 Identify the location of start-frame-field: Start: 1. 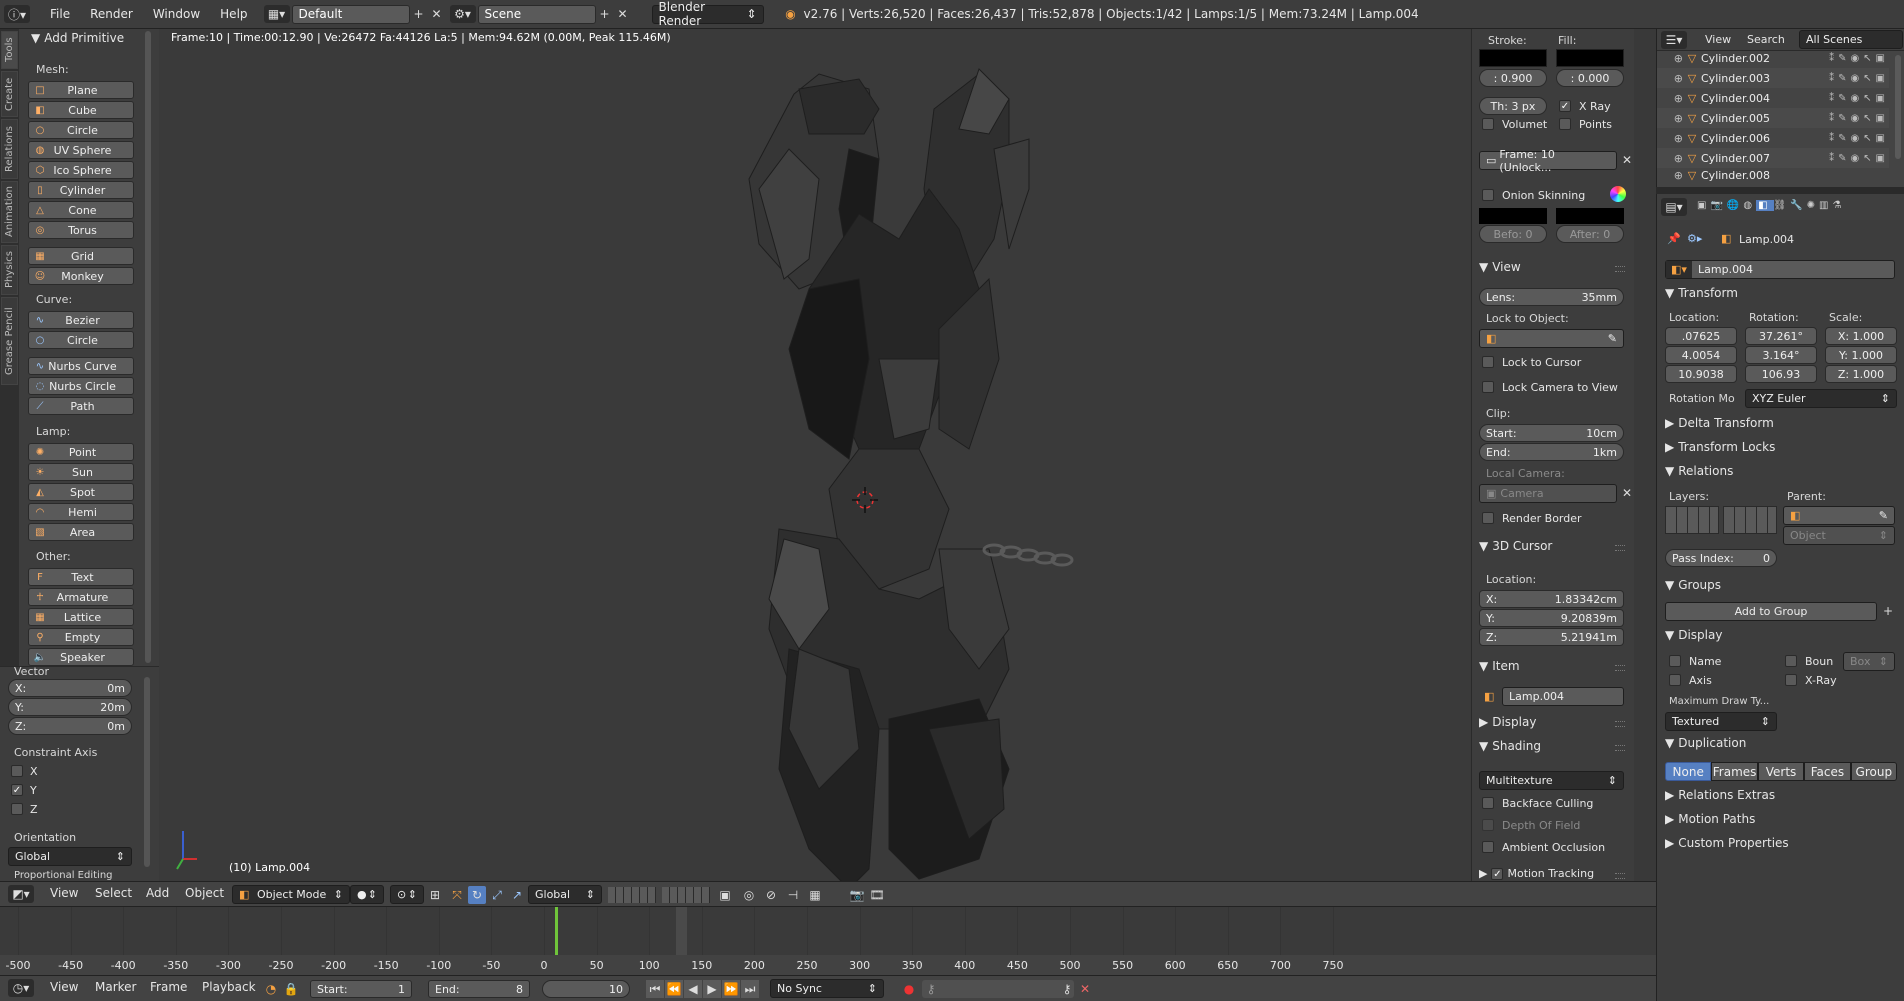
(361, 989).